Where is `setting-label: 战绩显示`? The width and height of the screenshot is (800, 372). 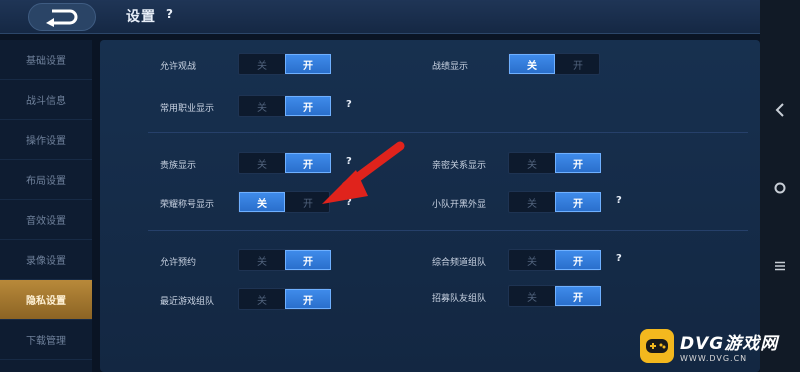
setting-label: 战绩显示 is located at coordinates (450, 67).